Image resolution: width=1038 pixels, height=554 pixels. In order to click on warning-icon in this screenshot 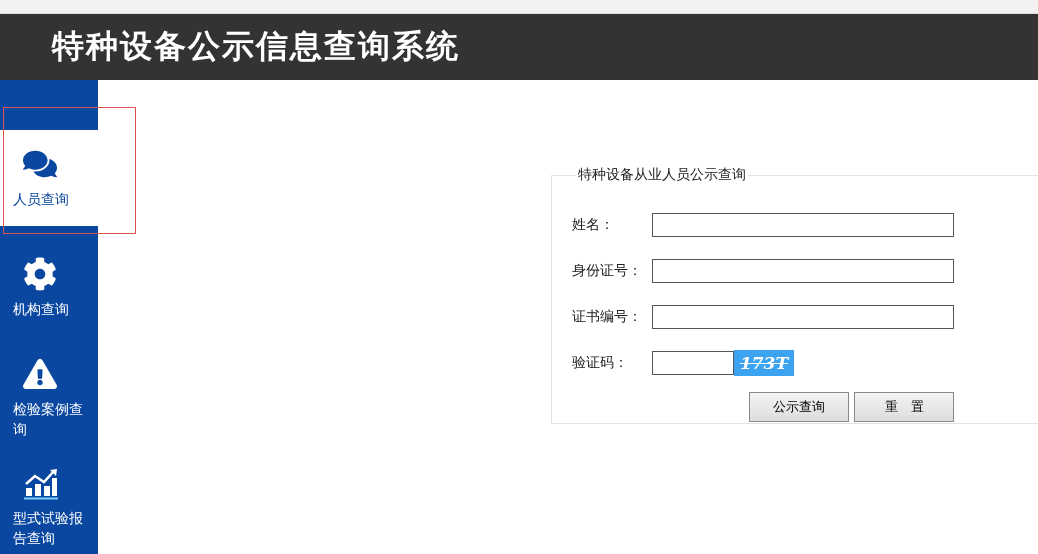, I will do `click(40, 374)`.